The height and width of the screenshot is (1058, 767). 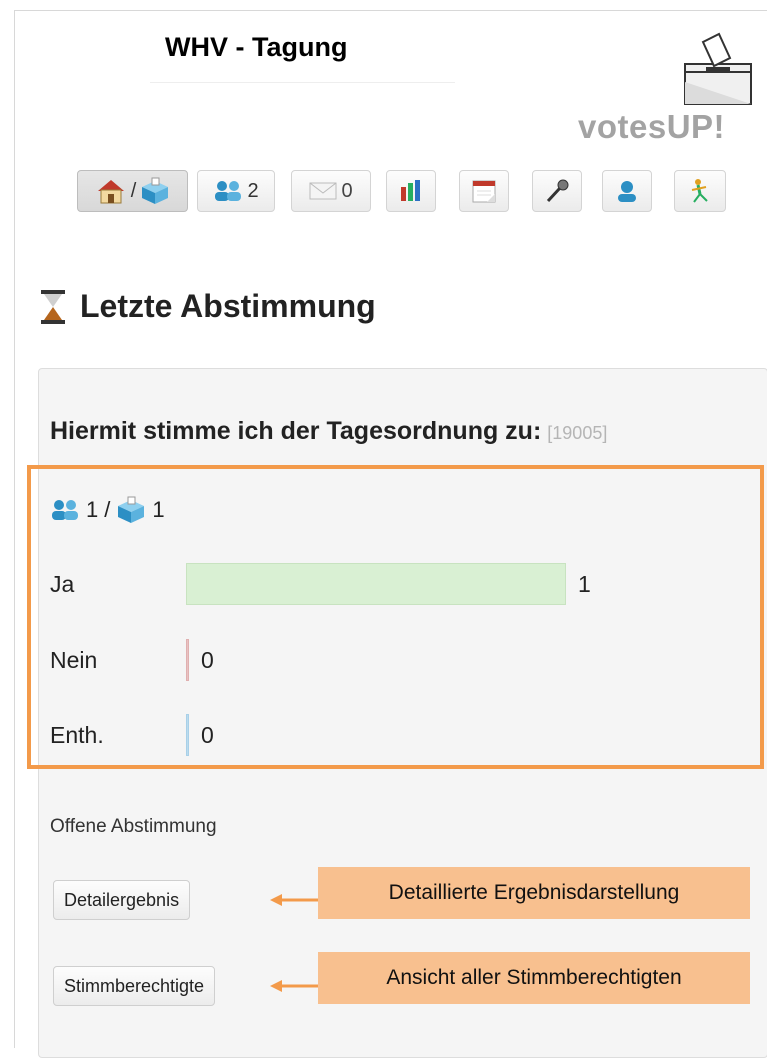 What do you see at coordinates (158, 509) in the screenshot?
I see `ballot-count: 1` at bounding box center [158, 509].